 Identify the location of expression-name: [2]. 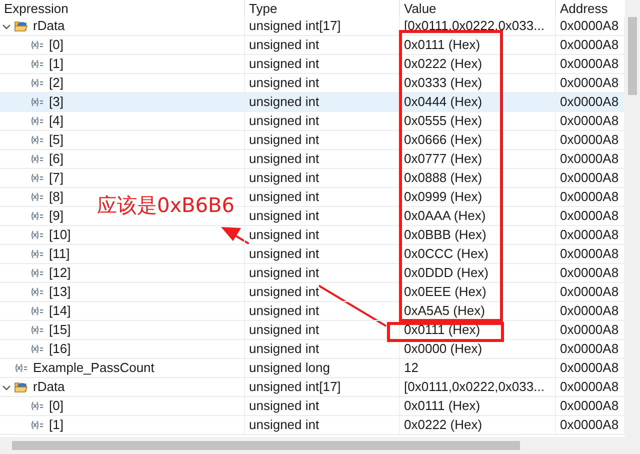
(56, 83).